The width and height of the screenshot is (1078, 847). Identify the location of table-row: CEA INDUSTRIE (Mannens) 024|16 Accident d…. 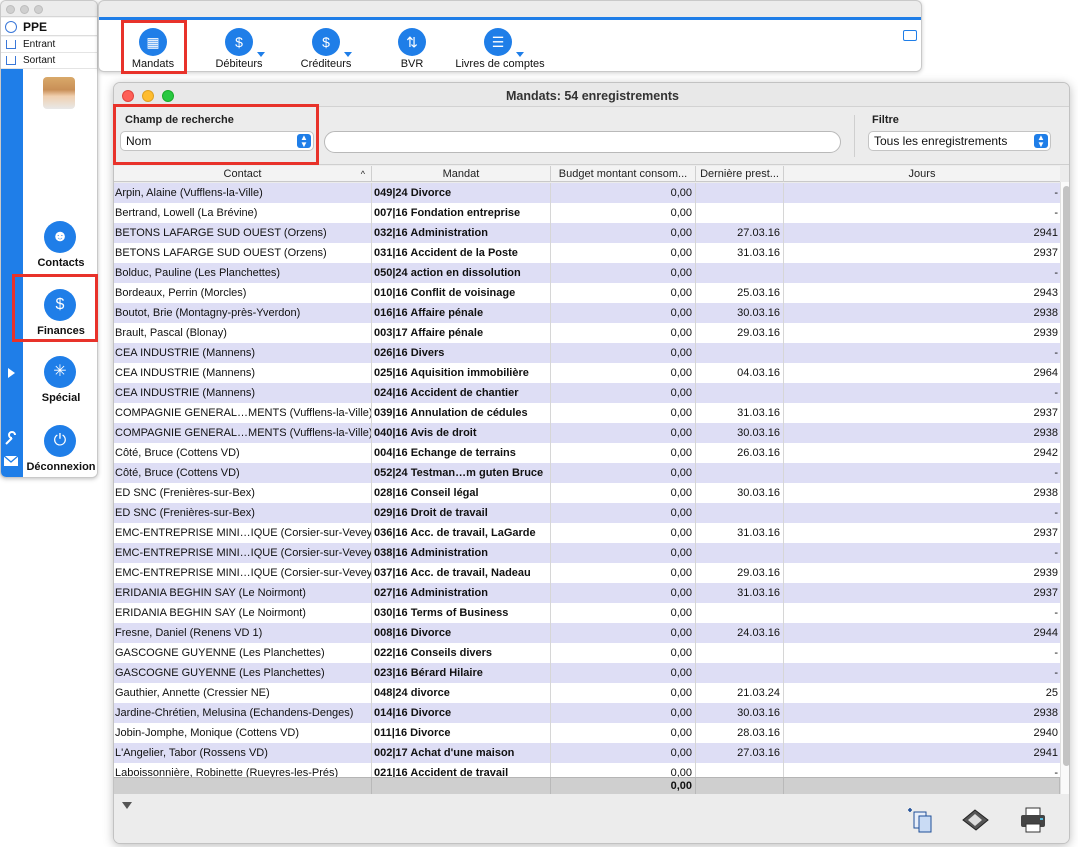
(587, 393).